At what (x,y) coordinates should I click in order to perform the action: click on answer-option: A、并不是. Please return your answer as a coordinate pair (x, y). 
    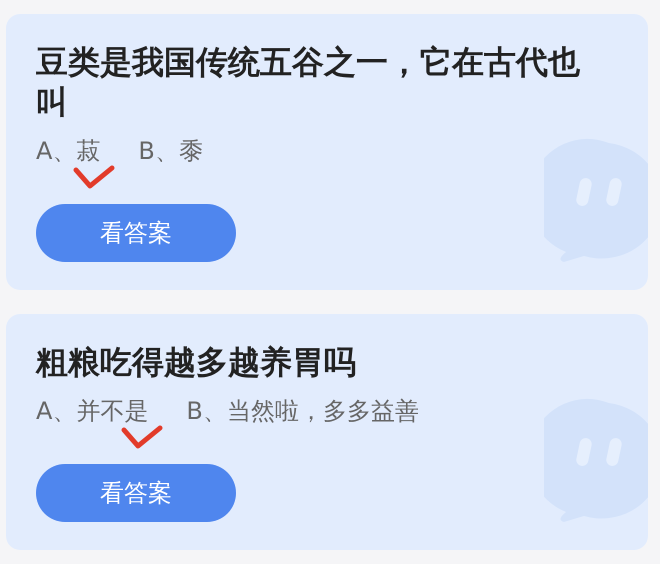
    Looking at the image, I should click on (92, 411).